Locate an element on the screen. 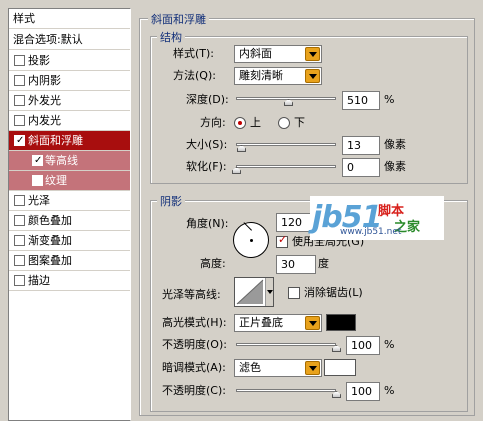 The image size is (483, 421). texture-checkbox is located at coordinates (37, 180).